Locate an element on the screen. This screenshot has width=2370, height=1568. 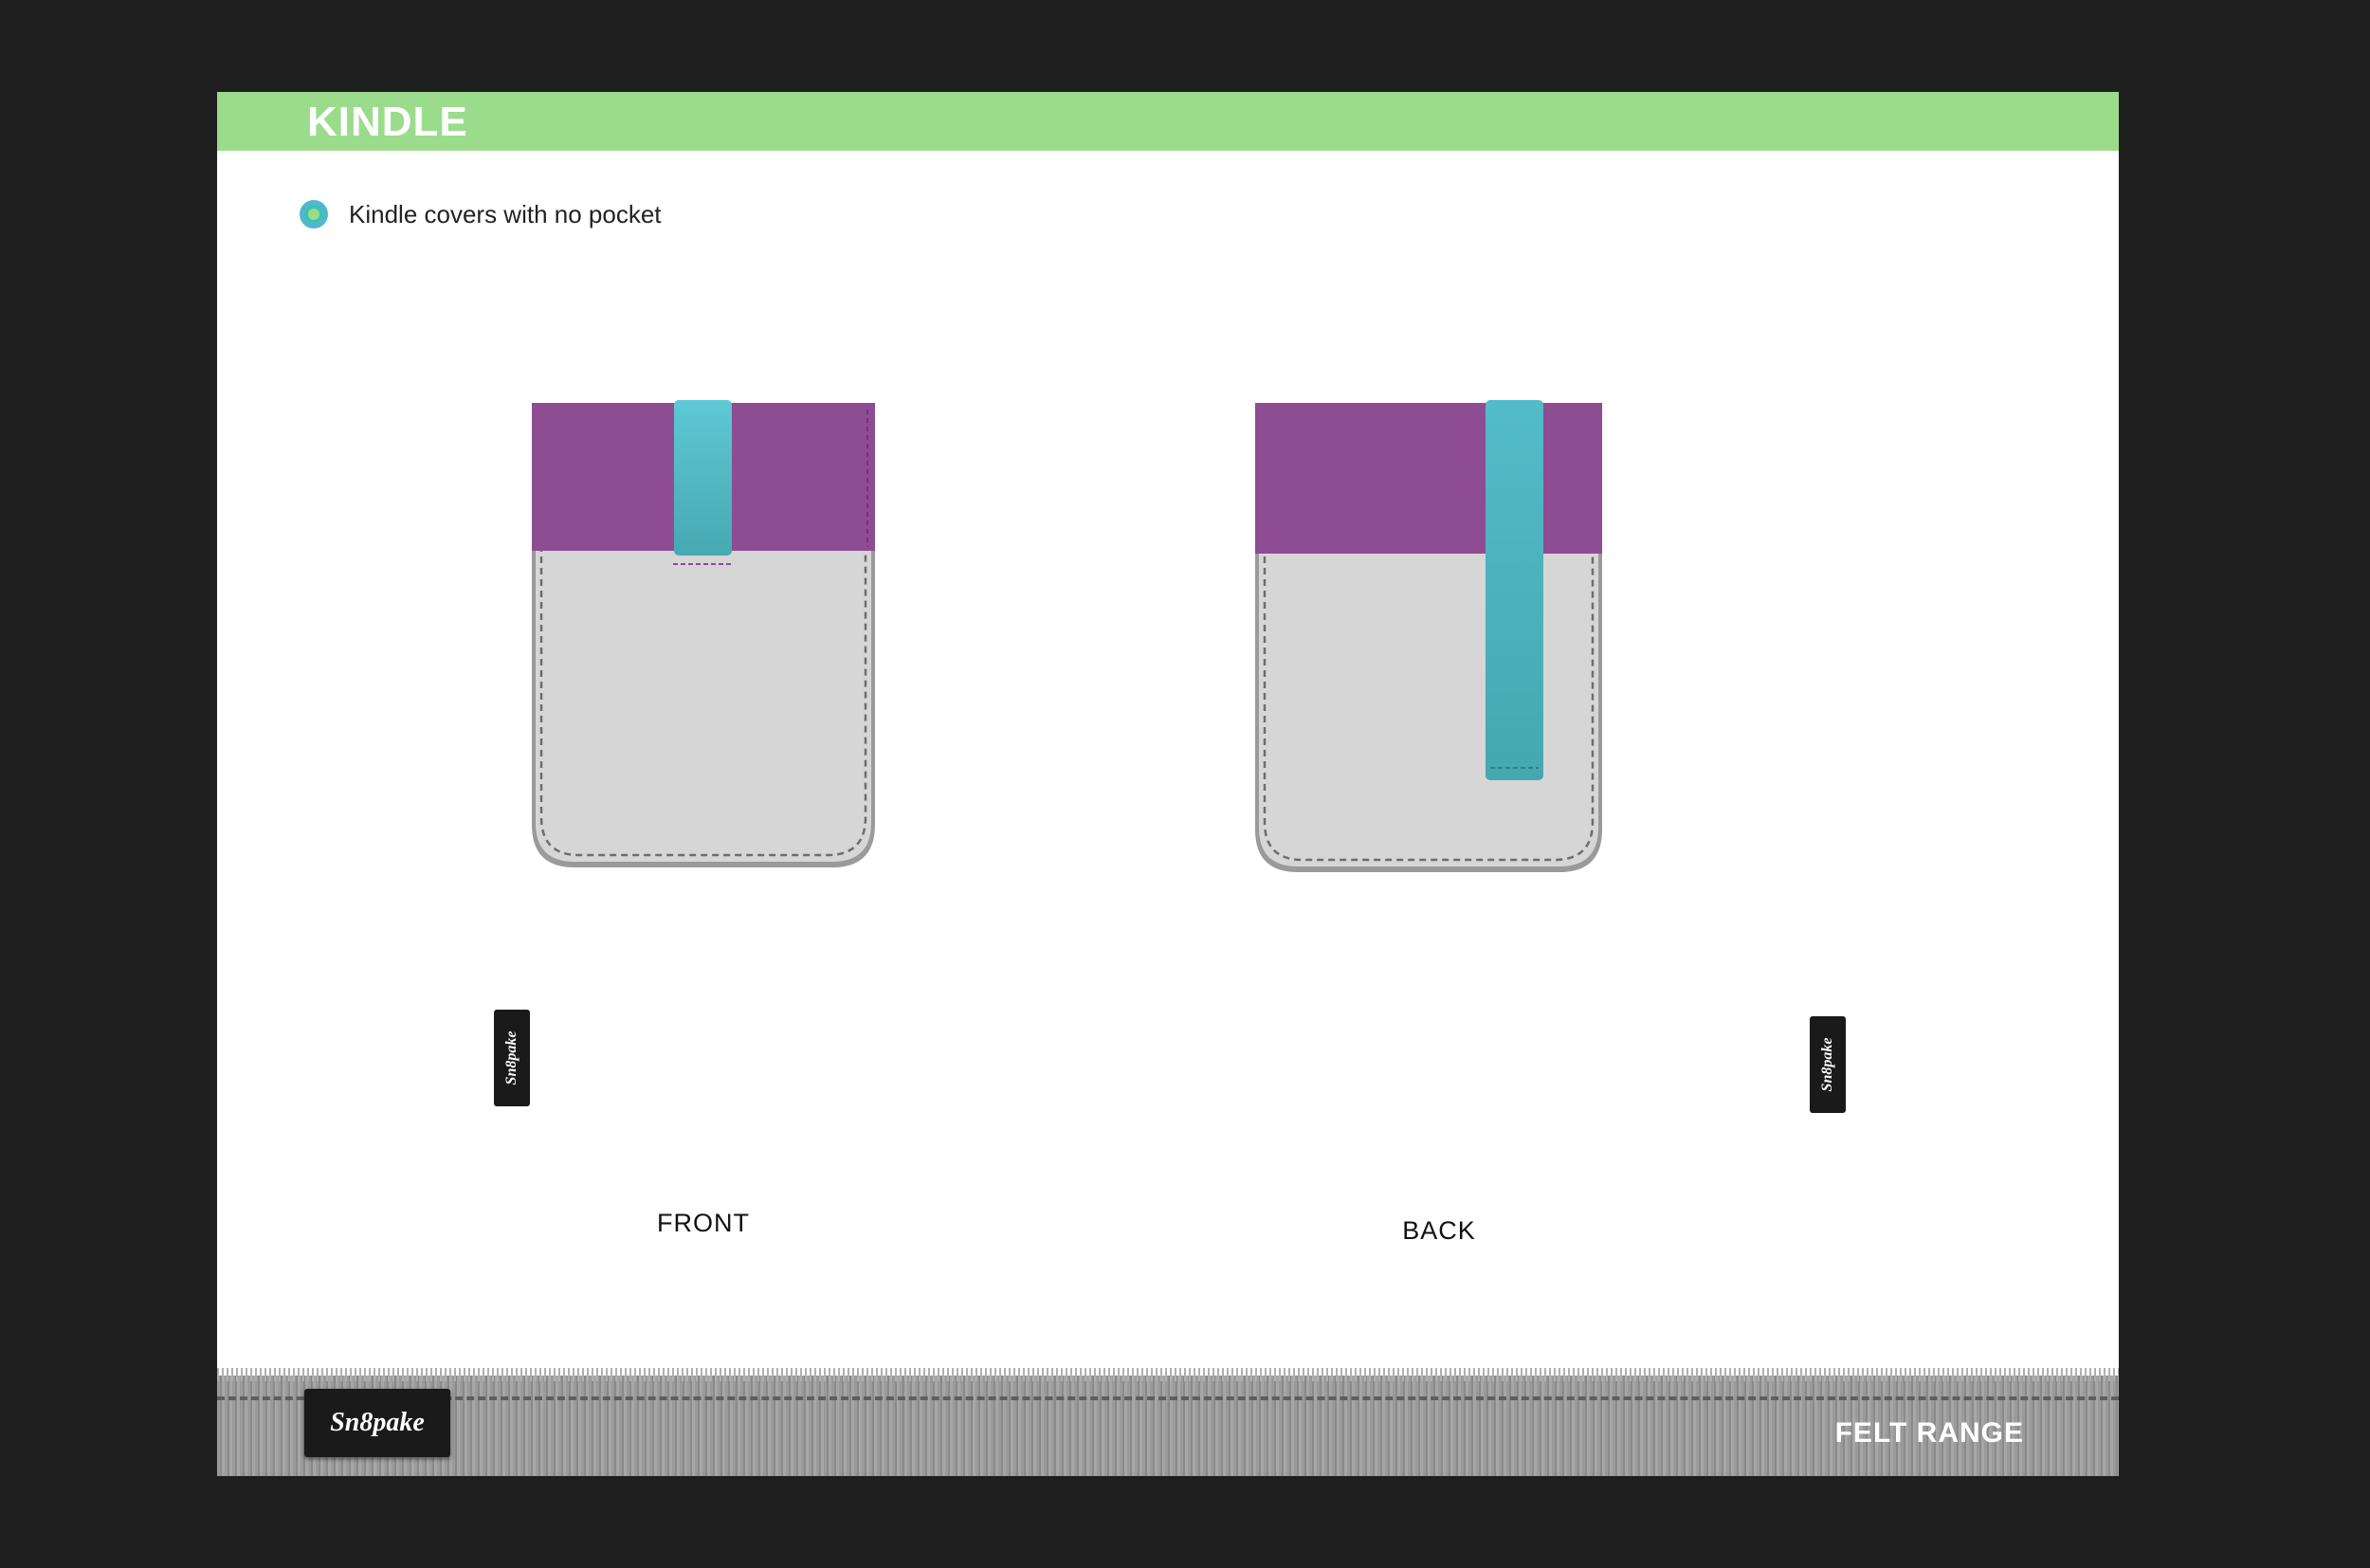
back-sleeve-image is located at coordinates (1428, 637).